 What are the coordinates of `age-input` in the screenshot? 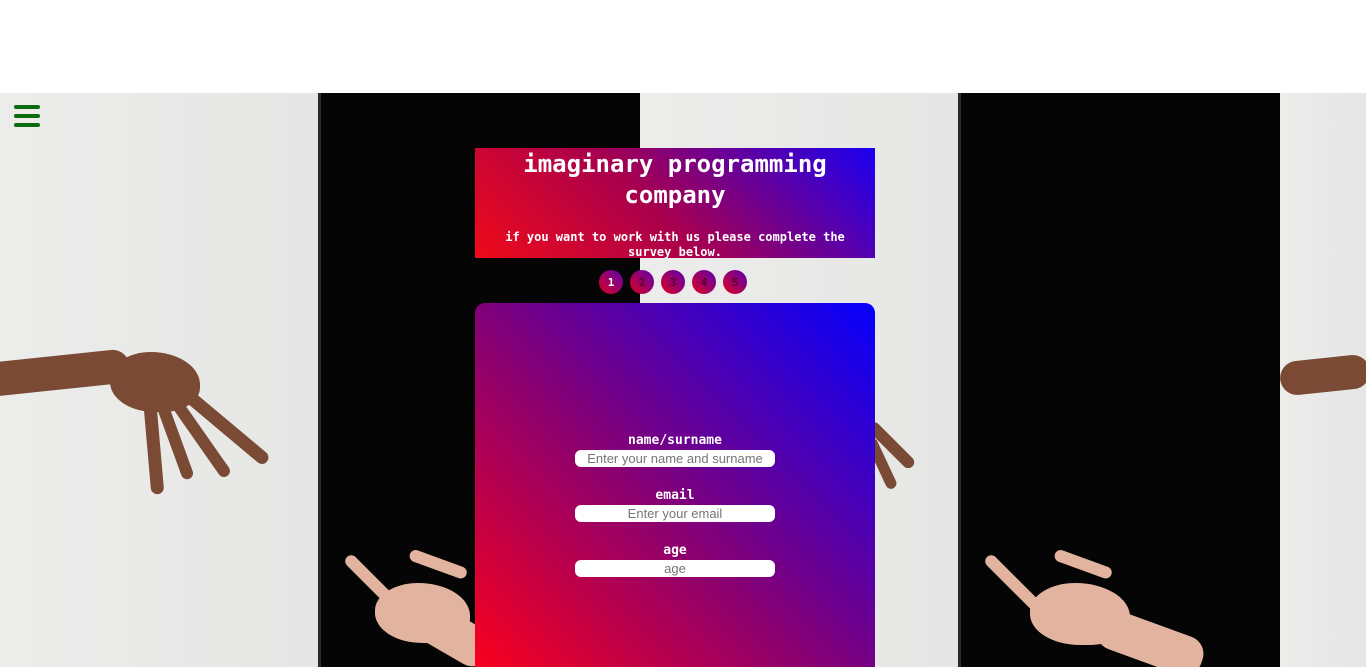 It's located at (675, 568).